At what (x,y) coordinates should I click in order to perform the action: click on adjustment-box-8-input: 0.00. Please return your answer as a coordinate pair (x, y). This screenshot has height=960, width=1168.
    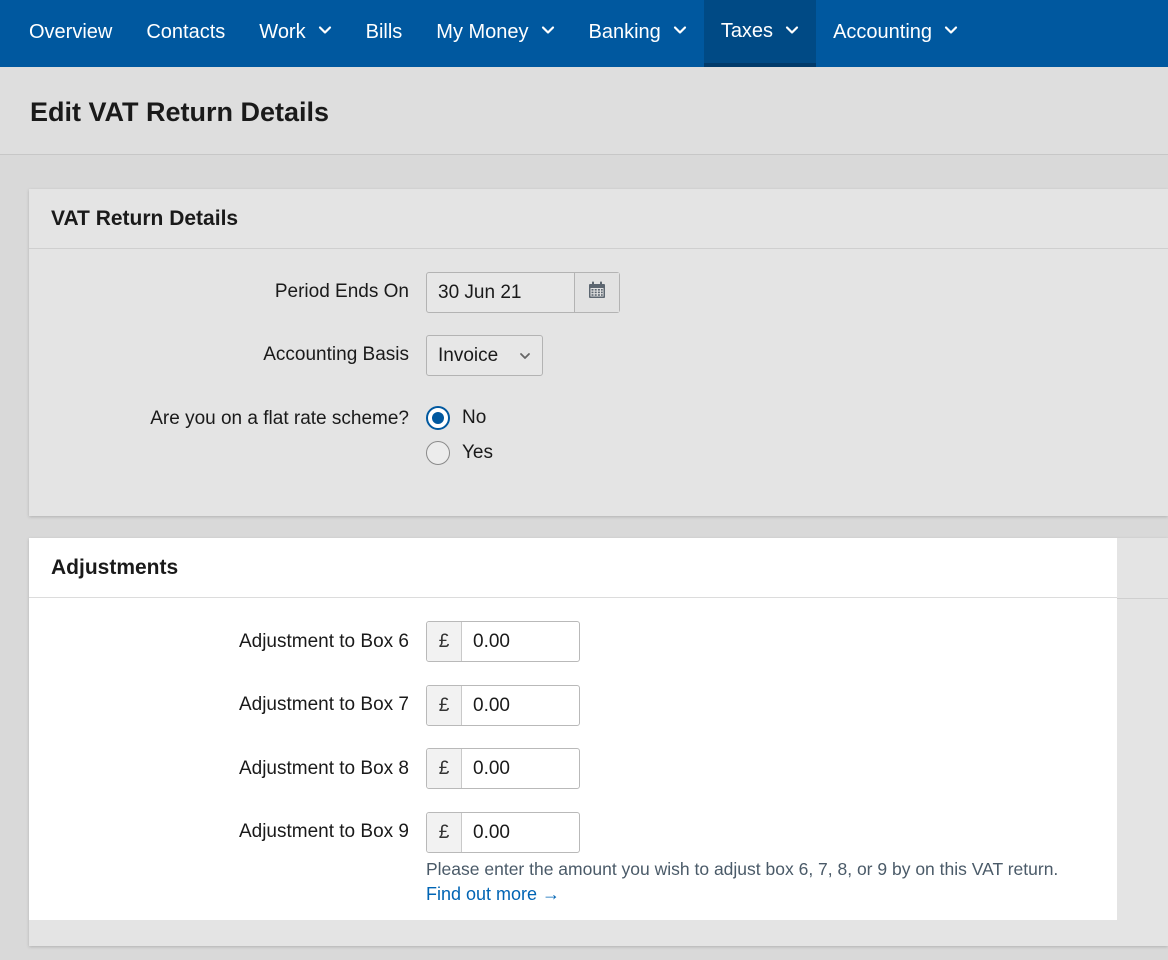
    Looking at the image, I should click on (520, 768).